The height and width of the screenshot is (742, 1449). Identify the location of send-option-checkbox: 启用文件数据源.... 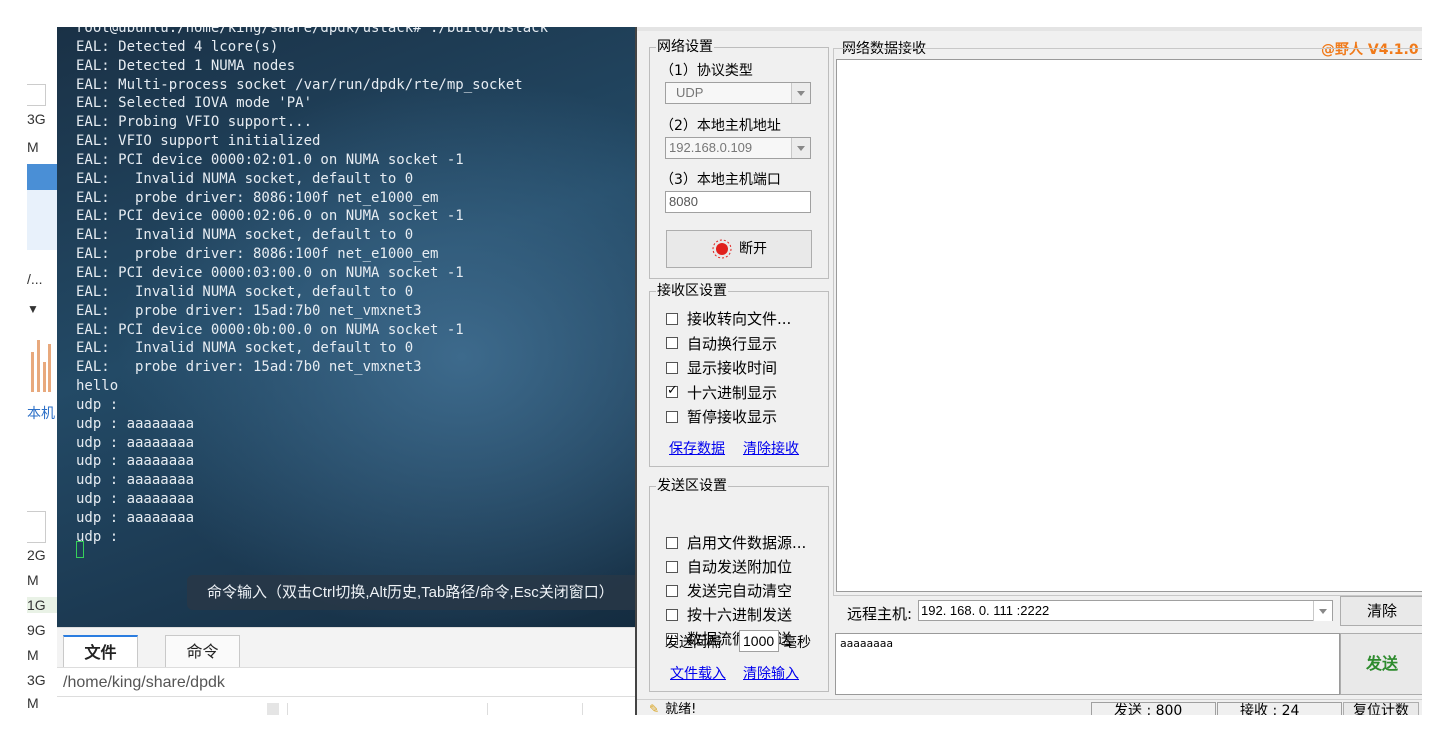
(736, 542).